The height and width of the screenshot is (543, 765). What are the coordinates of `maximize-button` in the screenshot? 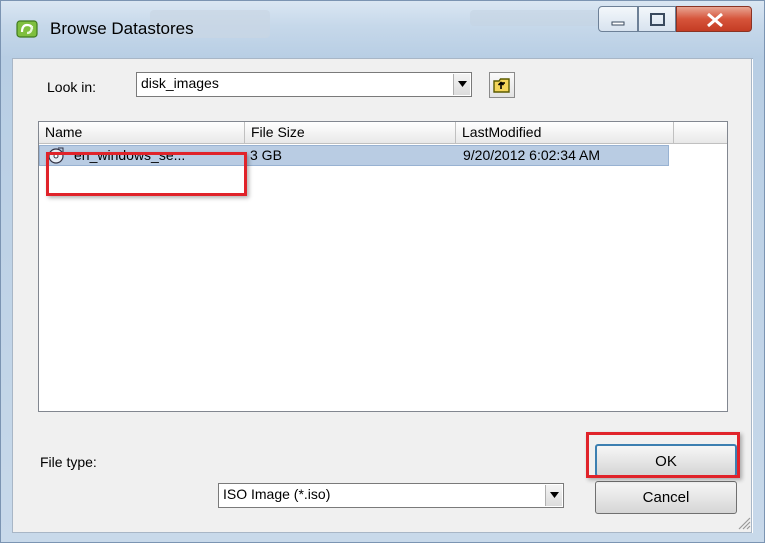 It's located at (657, 19).